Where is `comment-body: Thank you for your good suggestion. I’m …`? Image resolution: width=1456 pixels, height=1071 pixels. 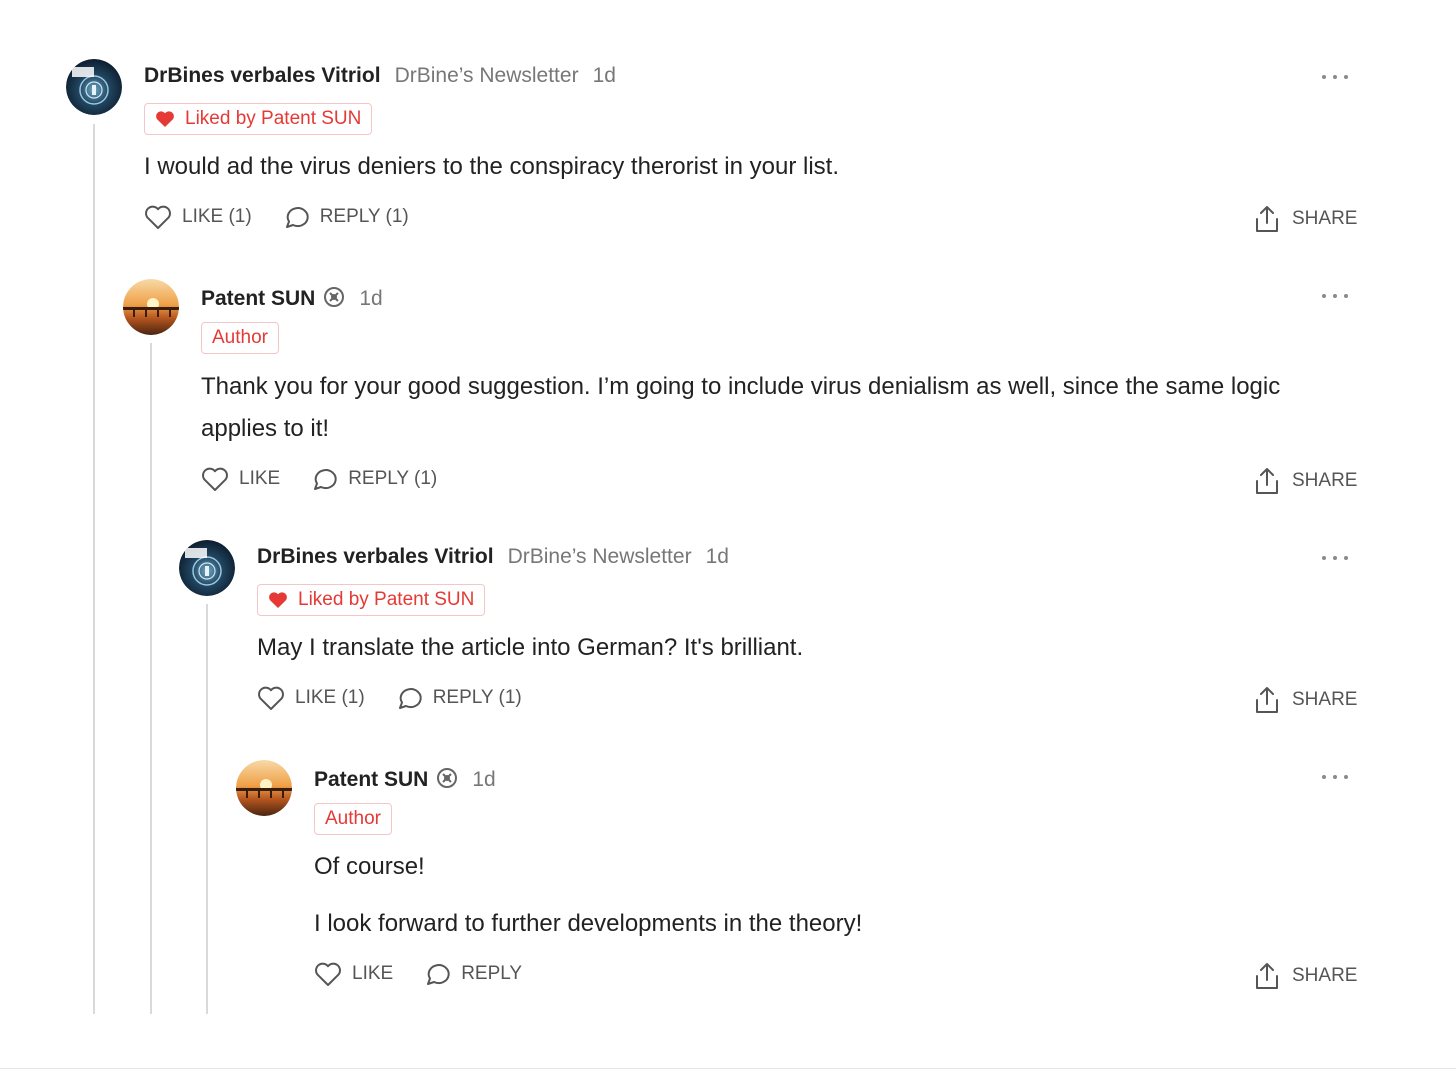 comment-body: Thank you for your good suggestion. I’m … is located at coordinates (773, 408).